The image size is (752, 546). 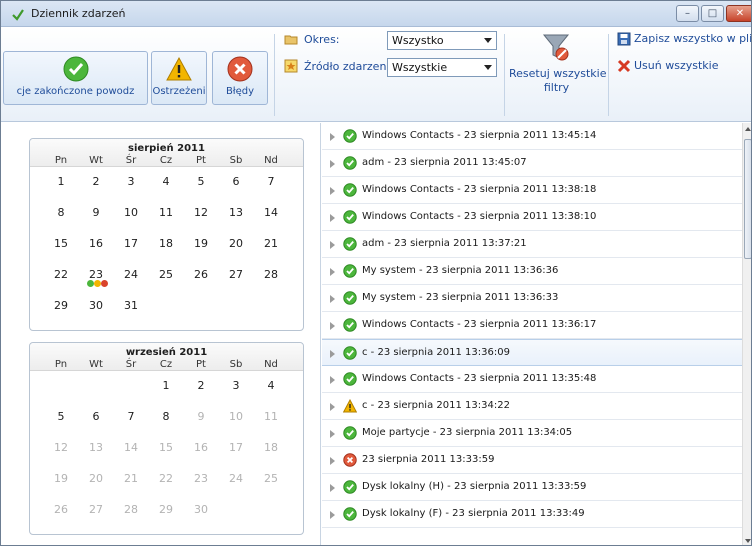 What do you see at coordinates (532, 163) in the screenshot?
I see `event-row: adm - 23 sierpnia 2011 13:45:07` at bounding box center [532, 163].